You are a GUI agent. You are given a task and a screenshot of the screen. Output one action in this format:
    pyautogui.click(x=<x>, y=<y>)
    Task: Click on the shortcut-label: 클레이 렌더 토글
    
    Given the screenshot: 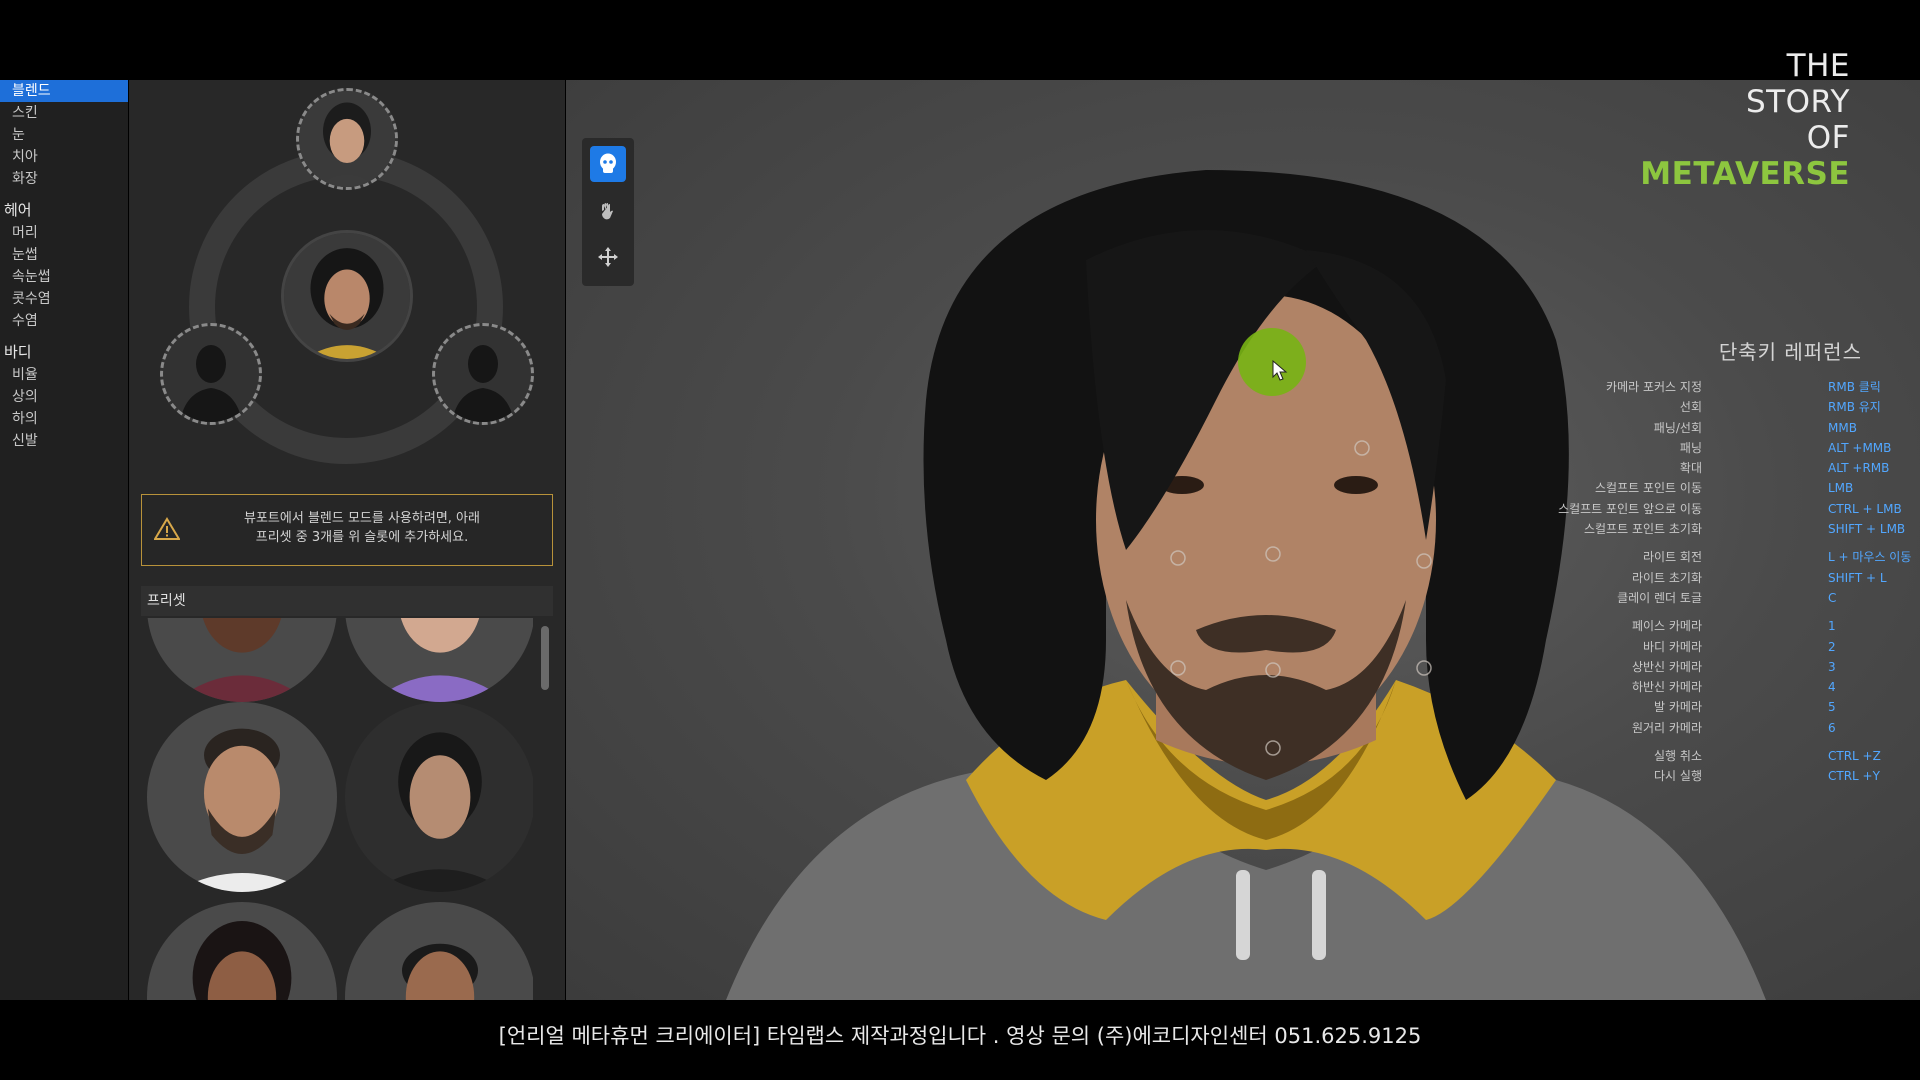 What is the action you would take?
    pyautogui.click(x=1659, y=597)
    